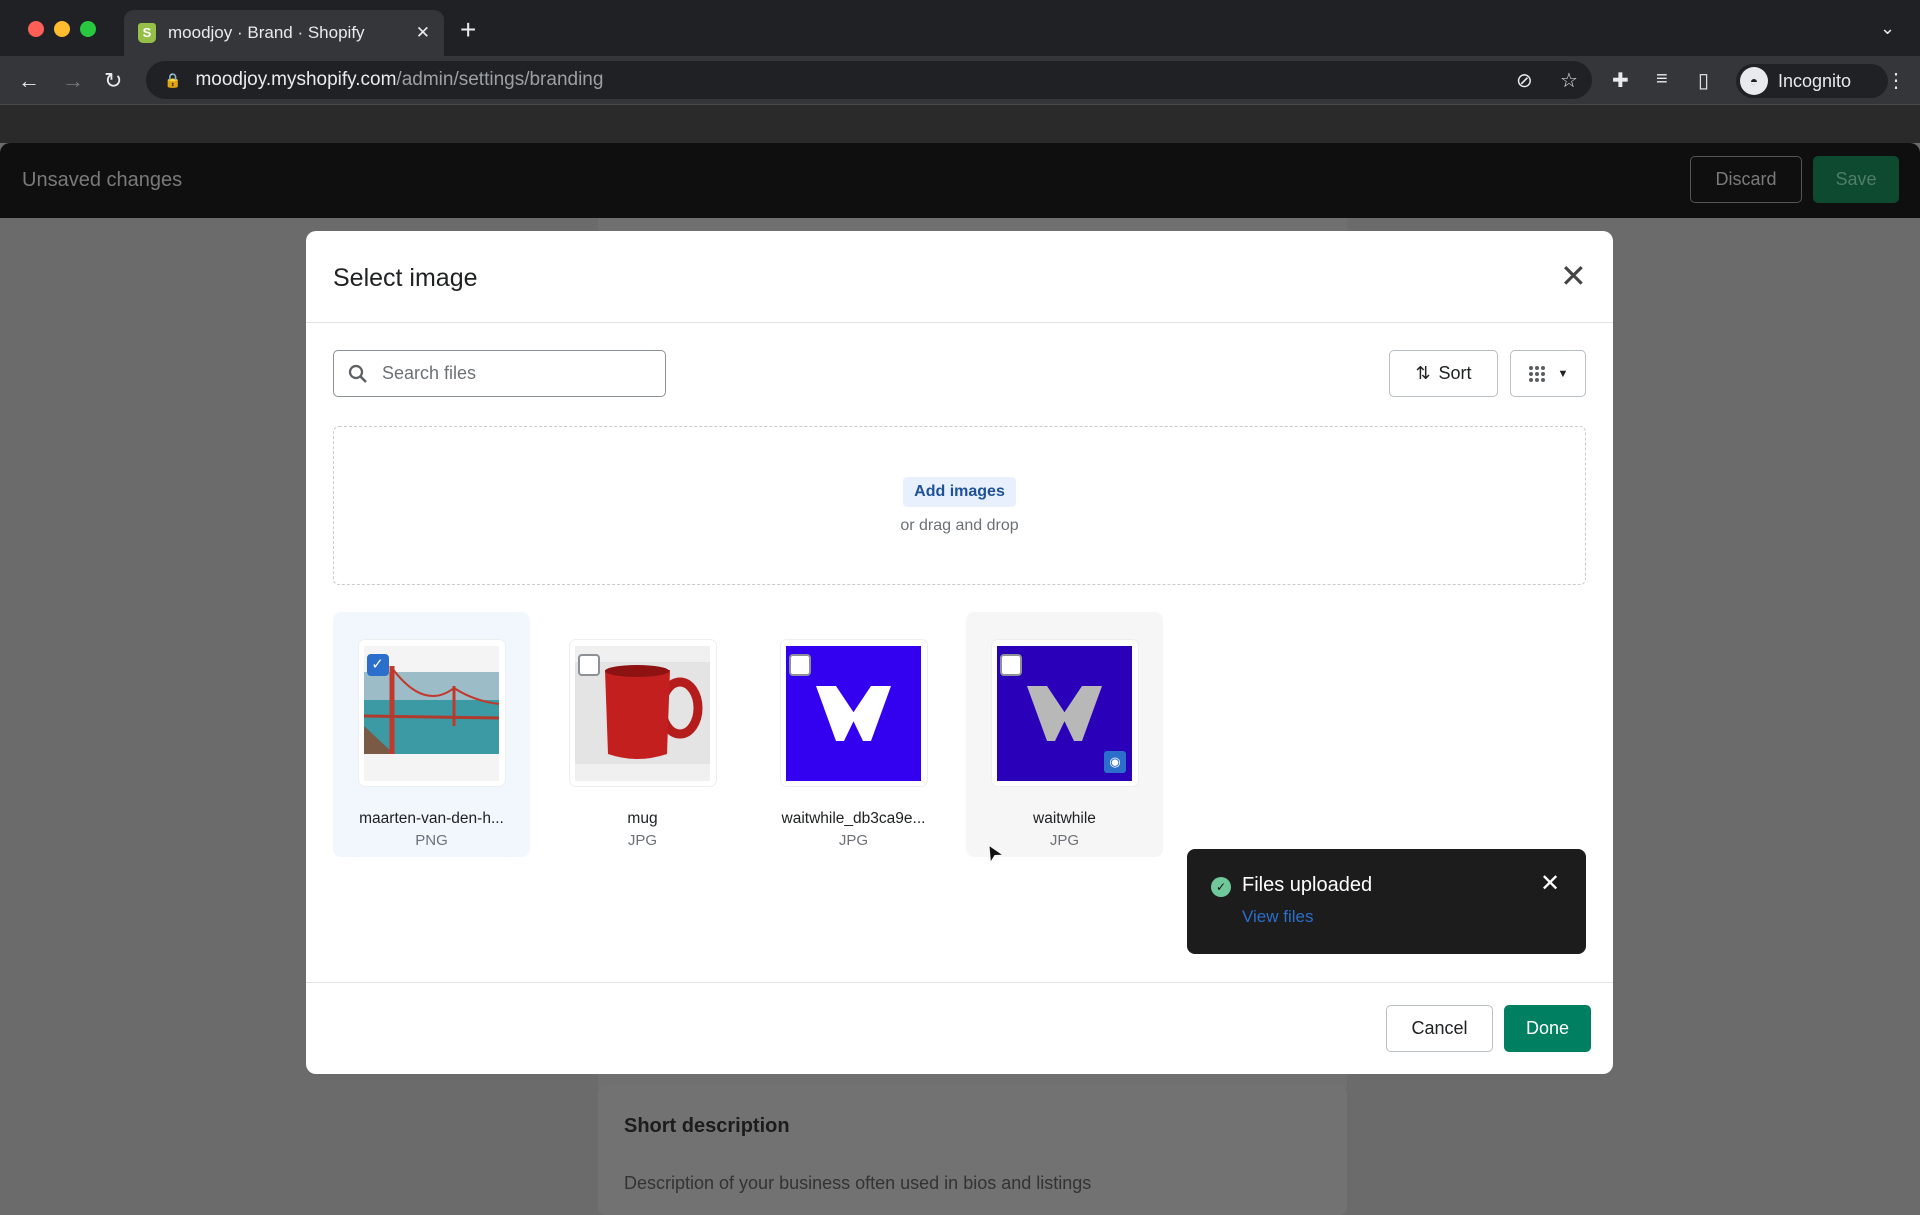 This screenshot has height=1215, width=1920. What do you see at coordinates (29, 81) in the screenshot?
I see `back-icon: ←` at bounding box center [29, 81].